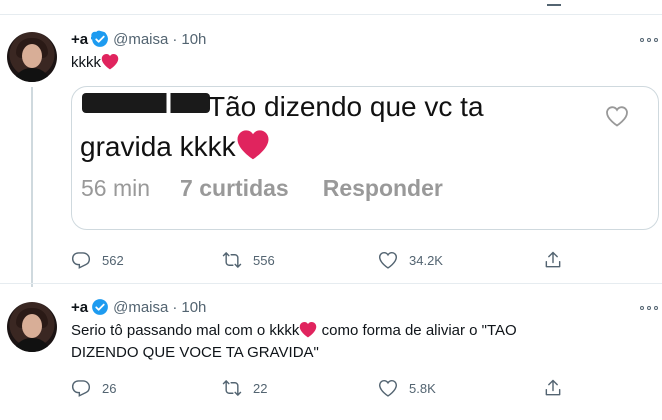  I want to click on like-count: 34.2K, so click(426, 260).